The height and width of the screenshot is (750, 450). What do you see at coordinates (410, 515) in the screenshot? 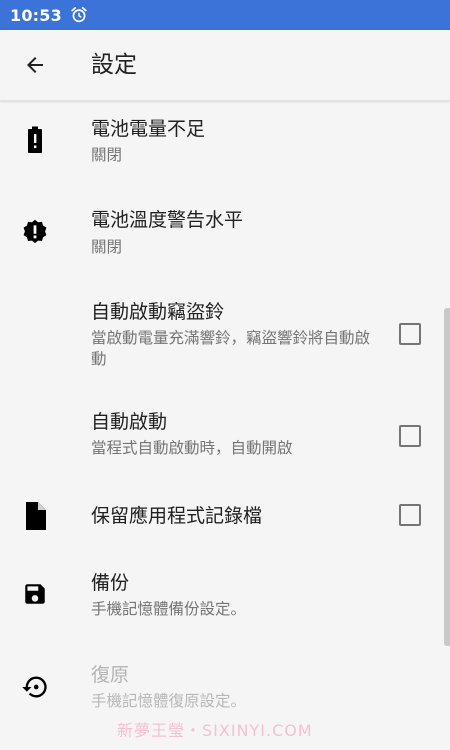
I see `keep-app-log-checkbox` at bounding box center [410, 515].